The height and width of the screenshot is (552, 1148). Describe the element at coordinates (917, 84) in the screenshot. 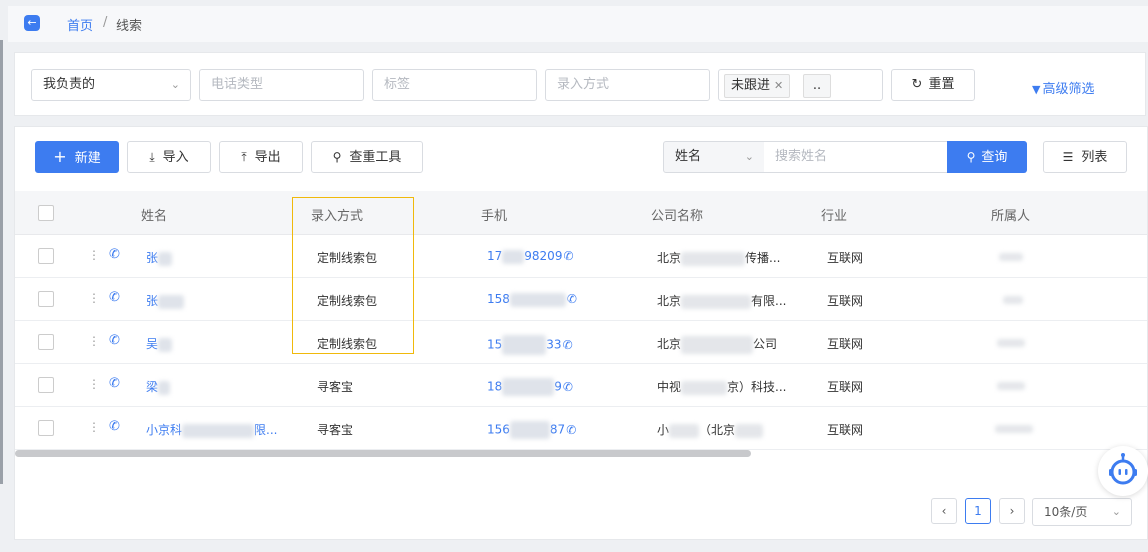

I see `refresh-icon: ↻` at that location.